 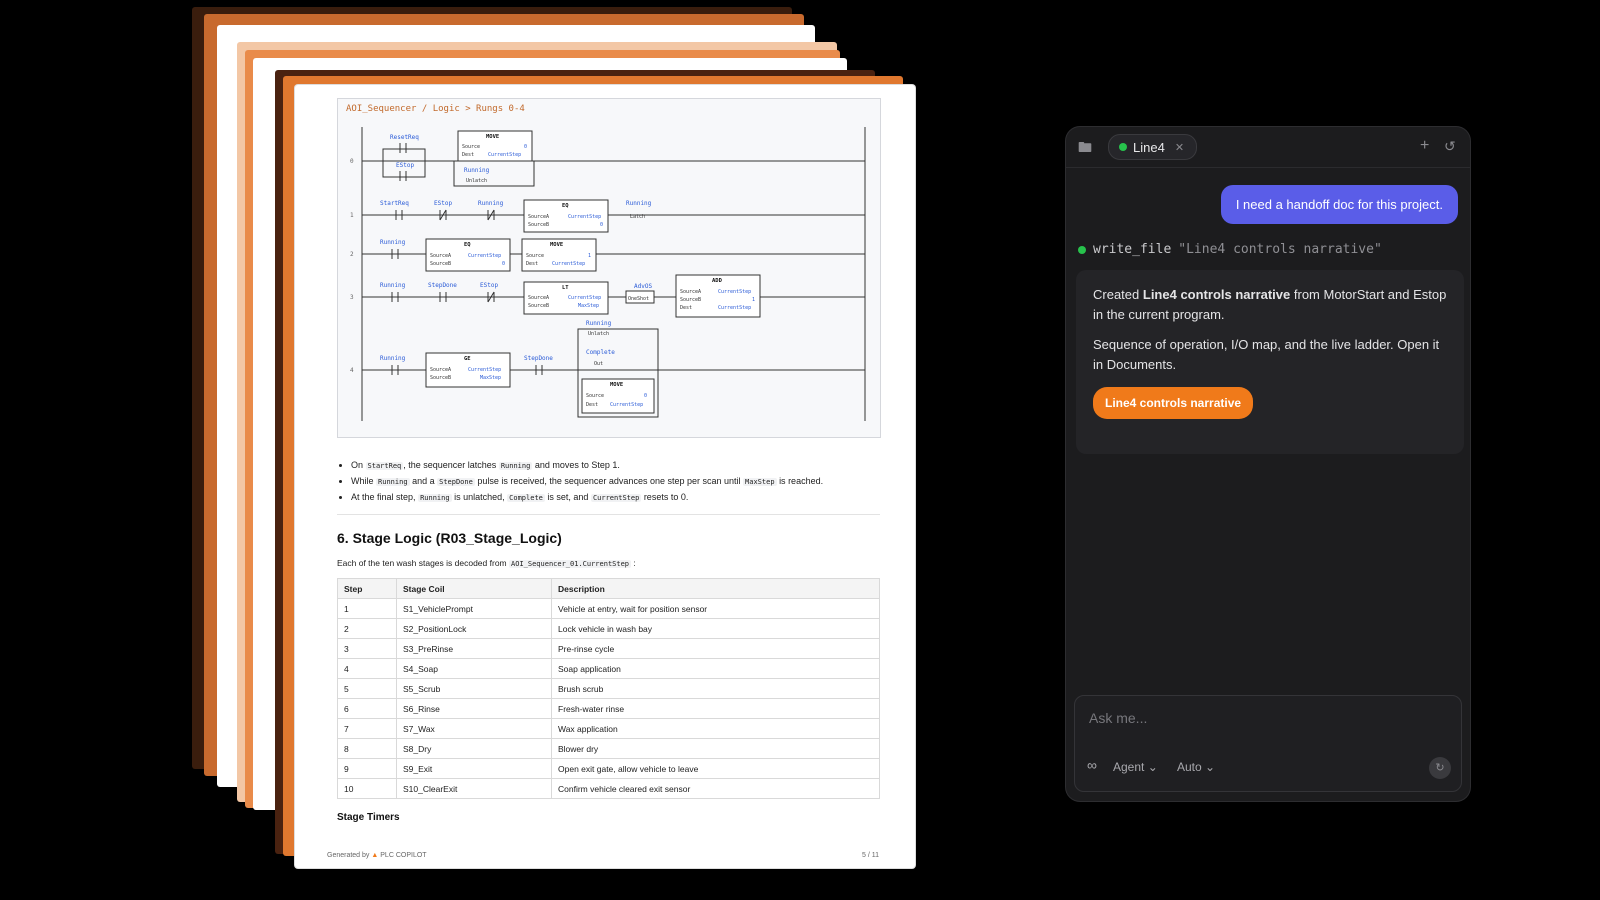 I want to click on tool-name: write_file, so click(x=1132, y=249).